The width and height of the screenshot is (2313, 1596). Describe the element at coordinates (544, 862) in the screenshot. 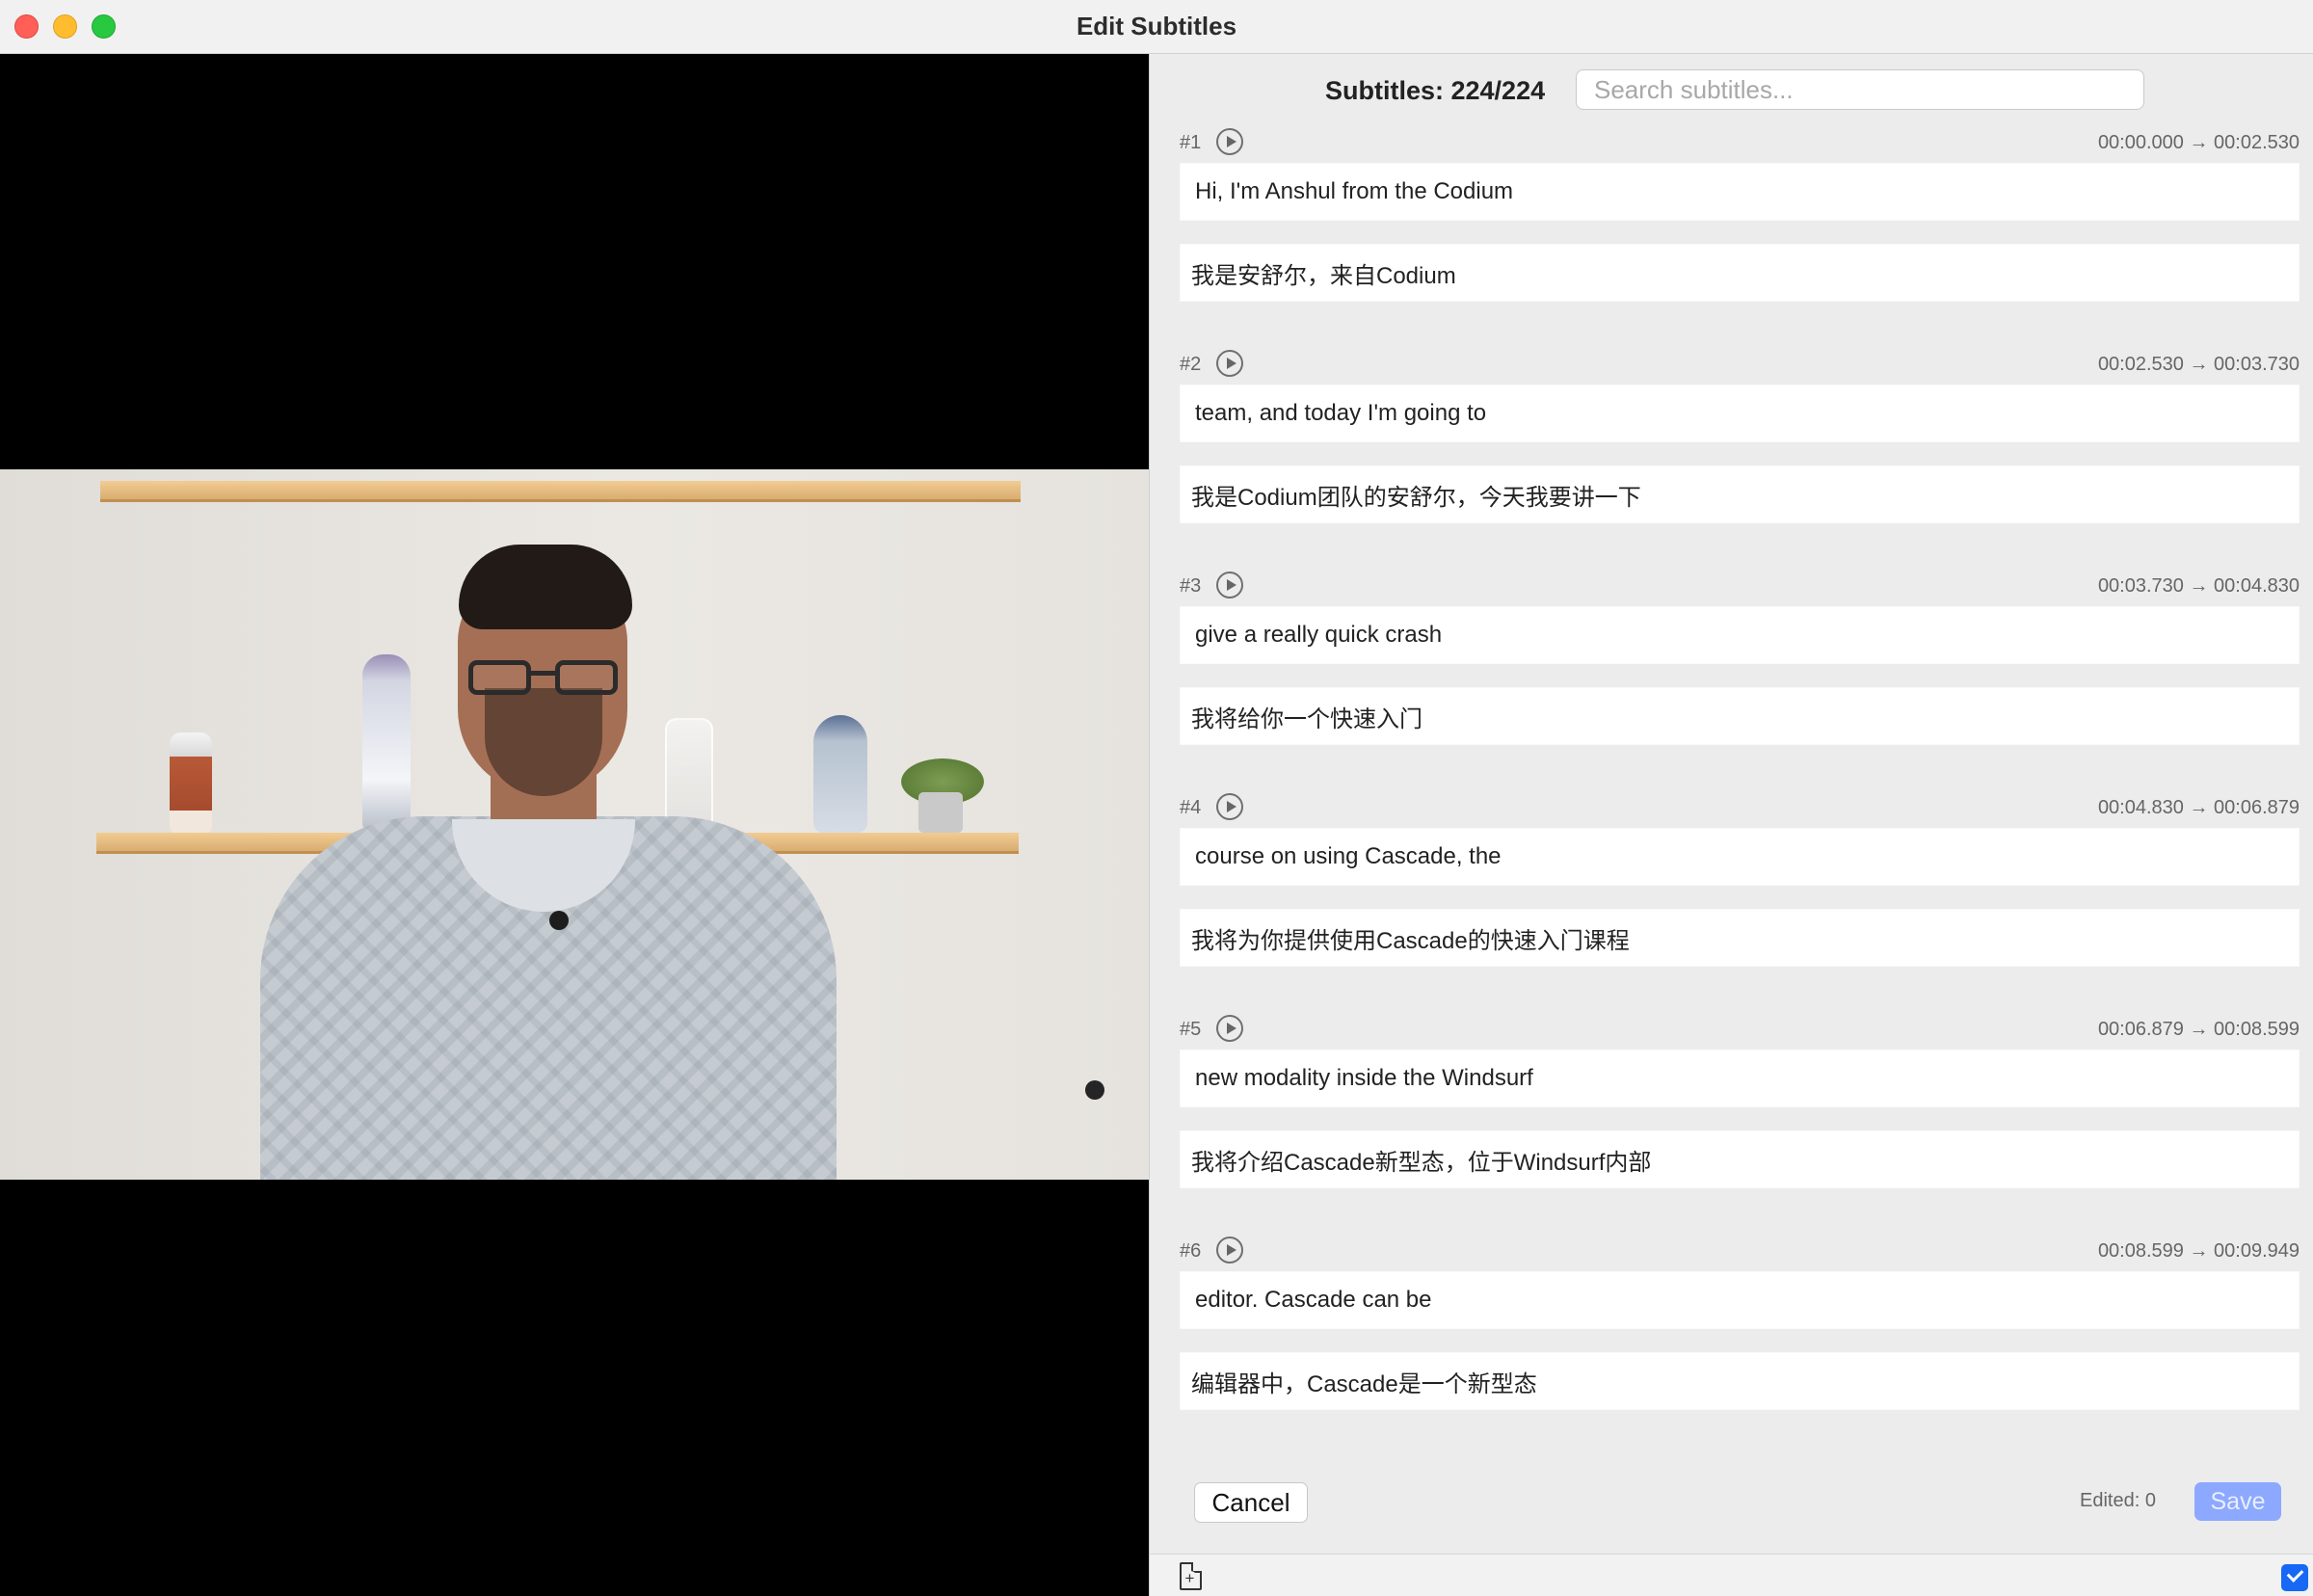

I see `speaker-figure` at that location.